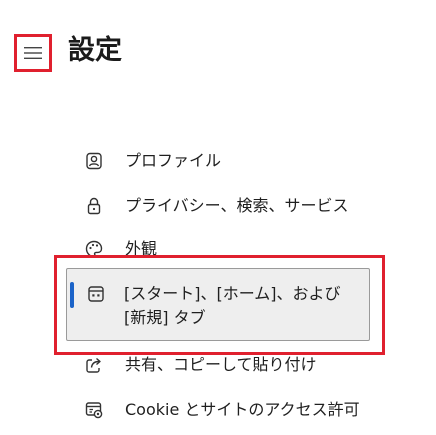 Image resolution: width=436 pixels, height=435 pixels. I want to click on site-permissions-icon, so click(94, 410).